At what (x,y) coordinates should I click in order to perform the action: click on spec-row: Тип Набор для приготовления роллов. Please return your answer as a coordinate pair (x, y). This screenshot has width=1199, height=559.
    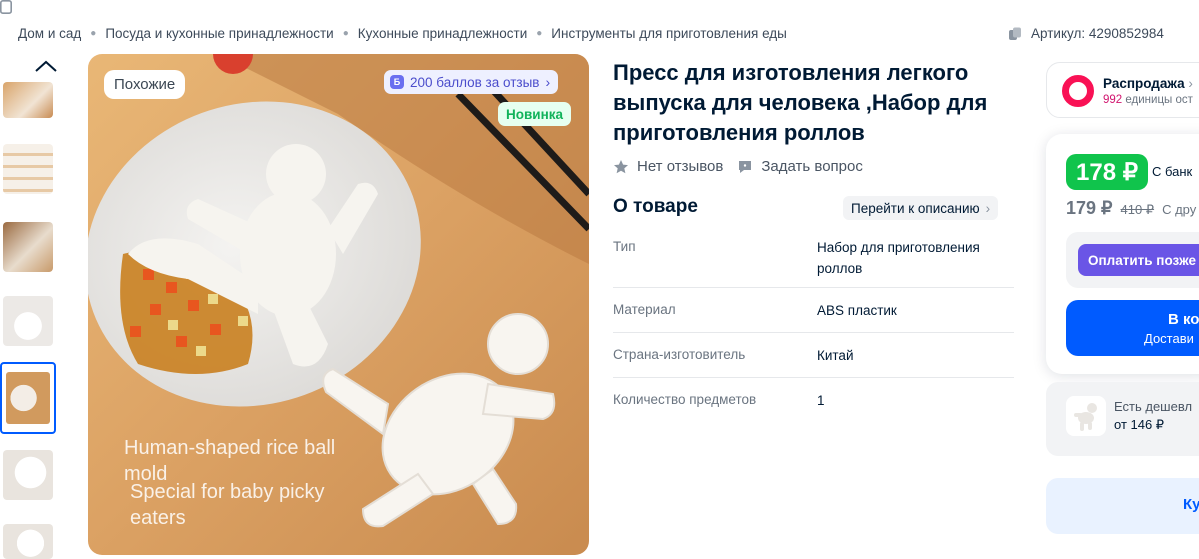
    Looking at the image, I should click on (813, 259).